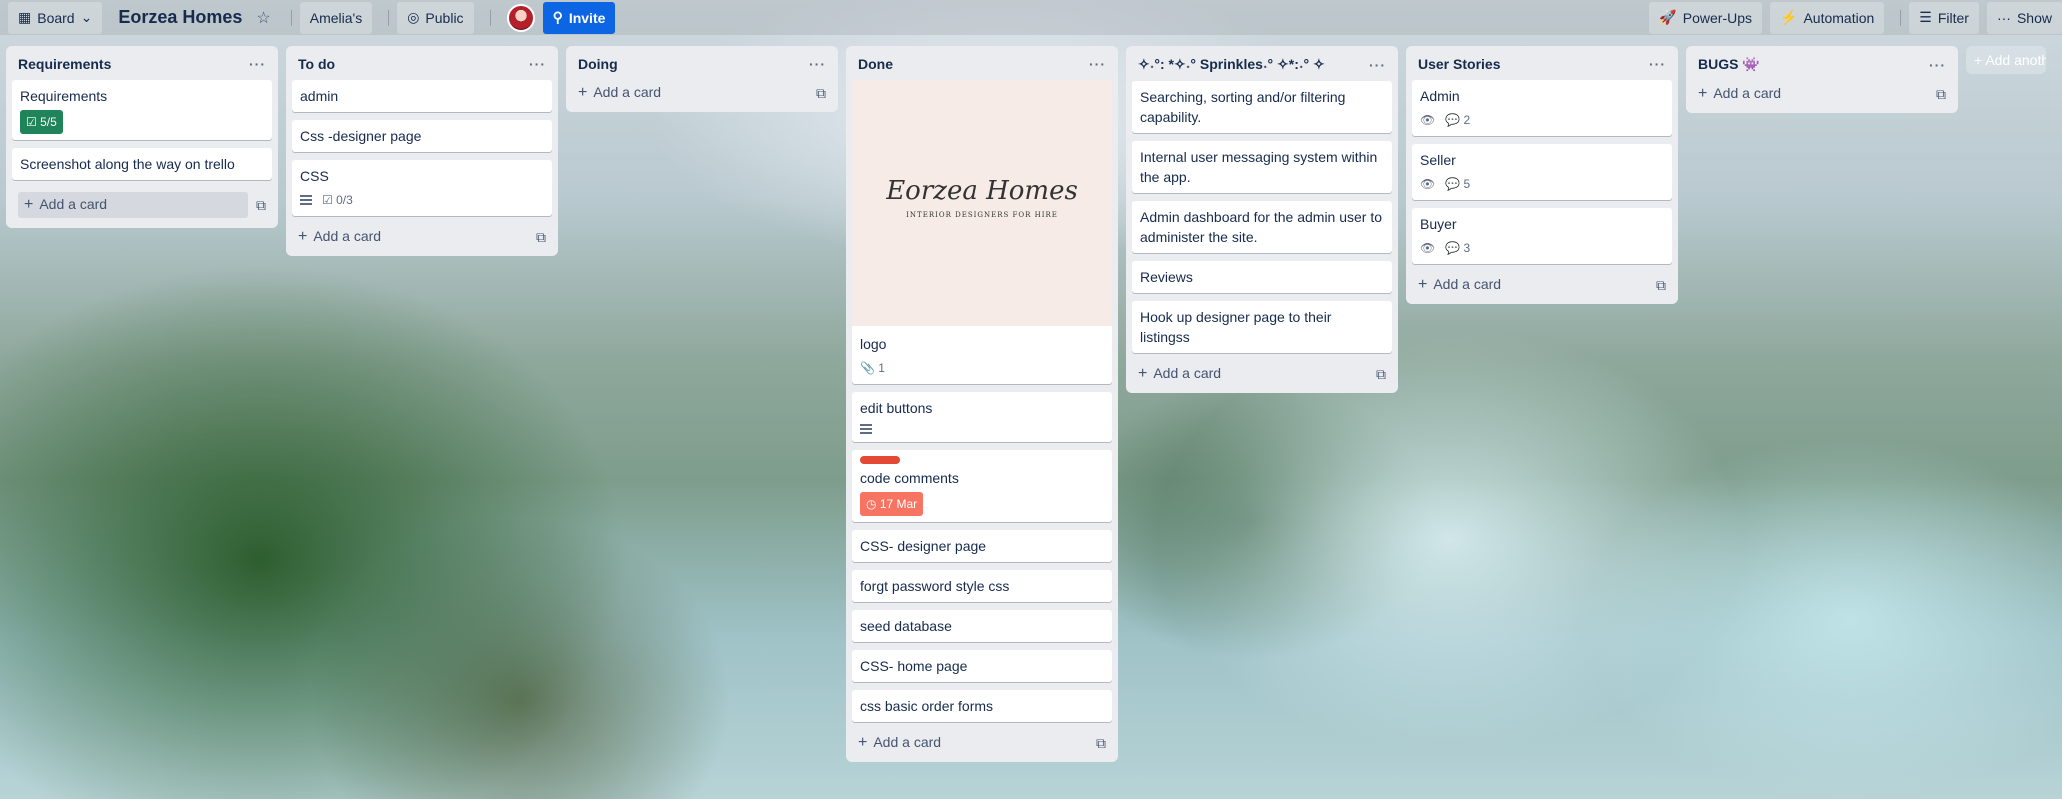 Image resolution: width=2062 pixels, height=799 pixels. I want to click on card: css basic order forms, so click(982, 706).